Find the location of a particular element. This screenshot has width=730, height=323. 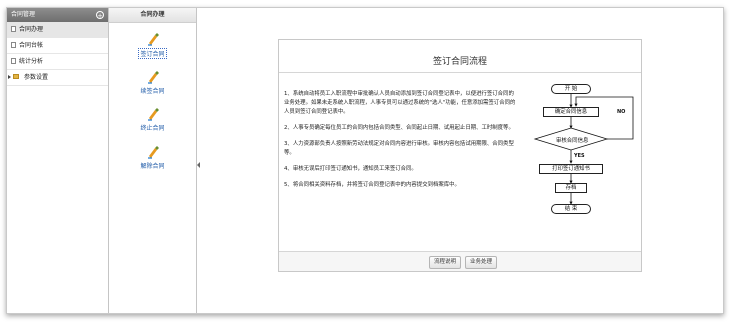

sidebar-item-statistics: 统计分析 is located at coordinates (57, 62).